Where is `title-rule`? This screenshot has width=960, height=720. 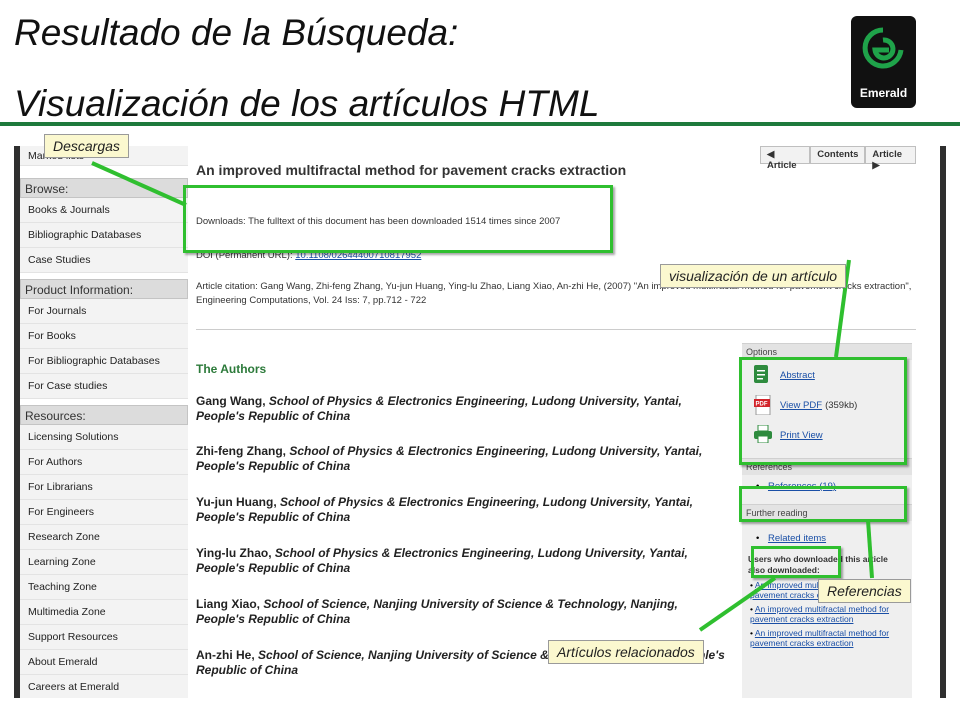 title-rule is located at coordinates (480, 124).